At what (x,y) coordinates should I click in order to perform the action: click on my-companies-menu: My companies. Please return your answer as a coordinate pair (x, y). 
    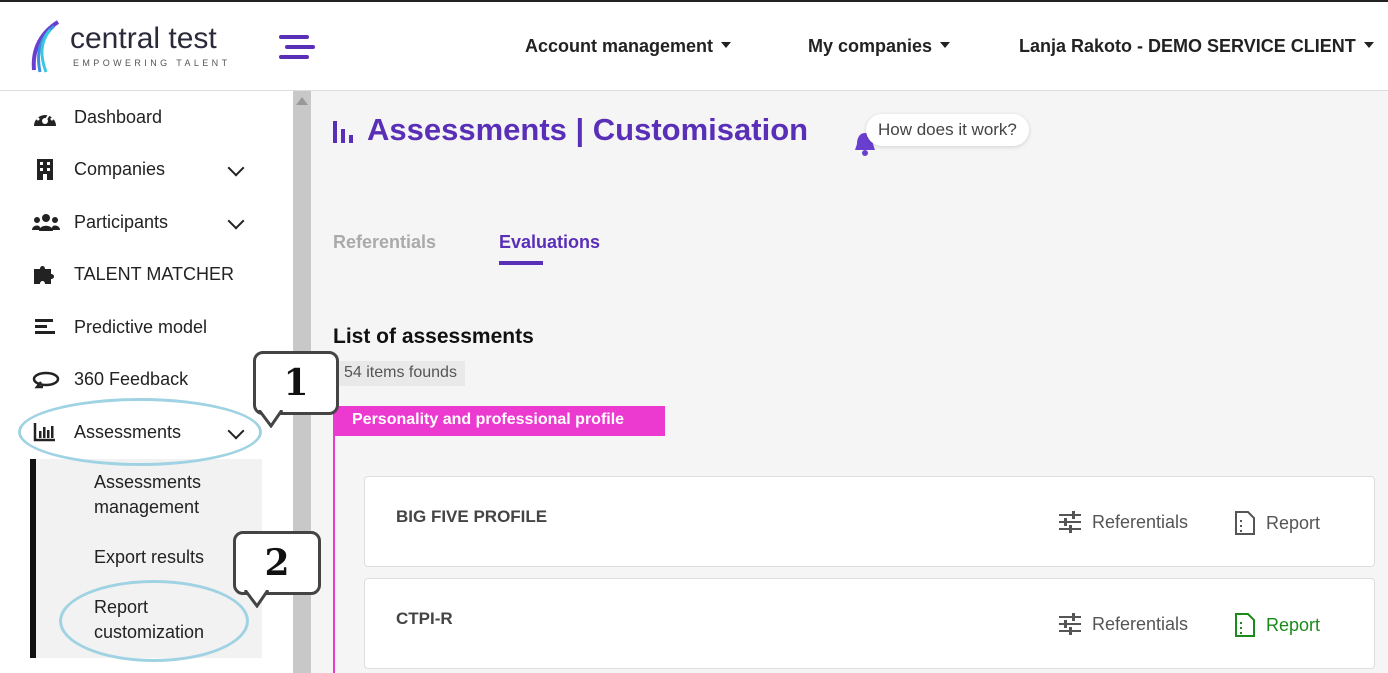
    Looking at the image, I should click on (879, 46).